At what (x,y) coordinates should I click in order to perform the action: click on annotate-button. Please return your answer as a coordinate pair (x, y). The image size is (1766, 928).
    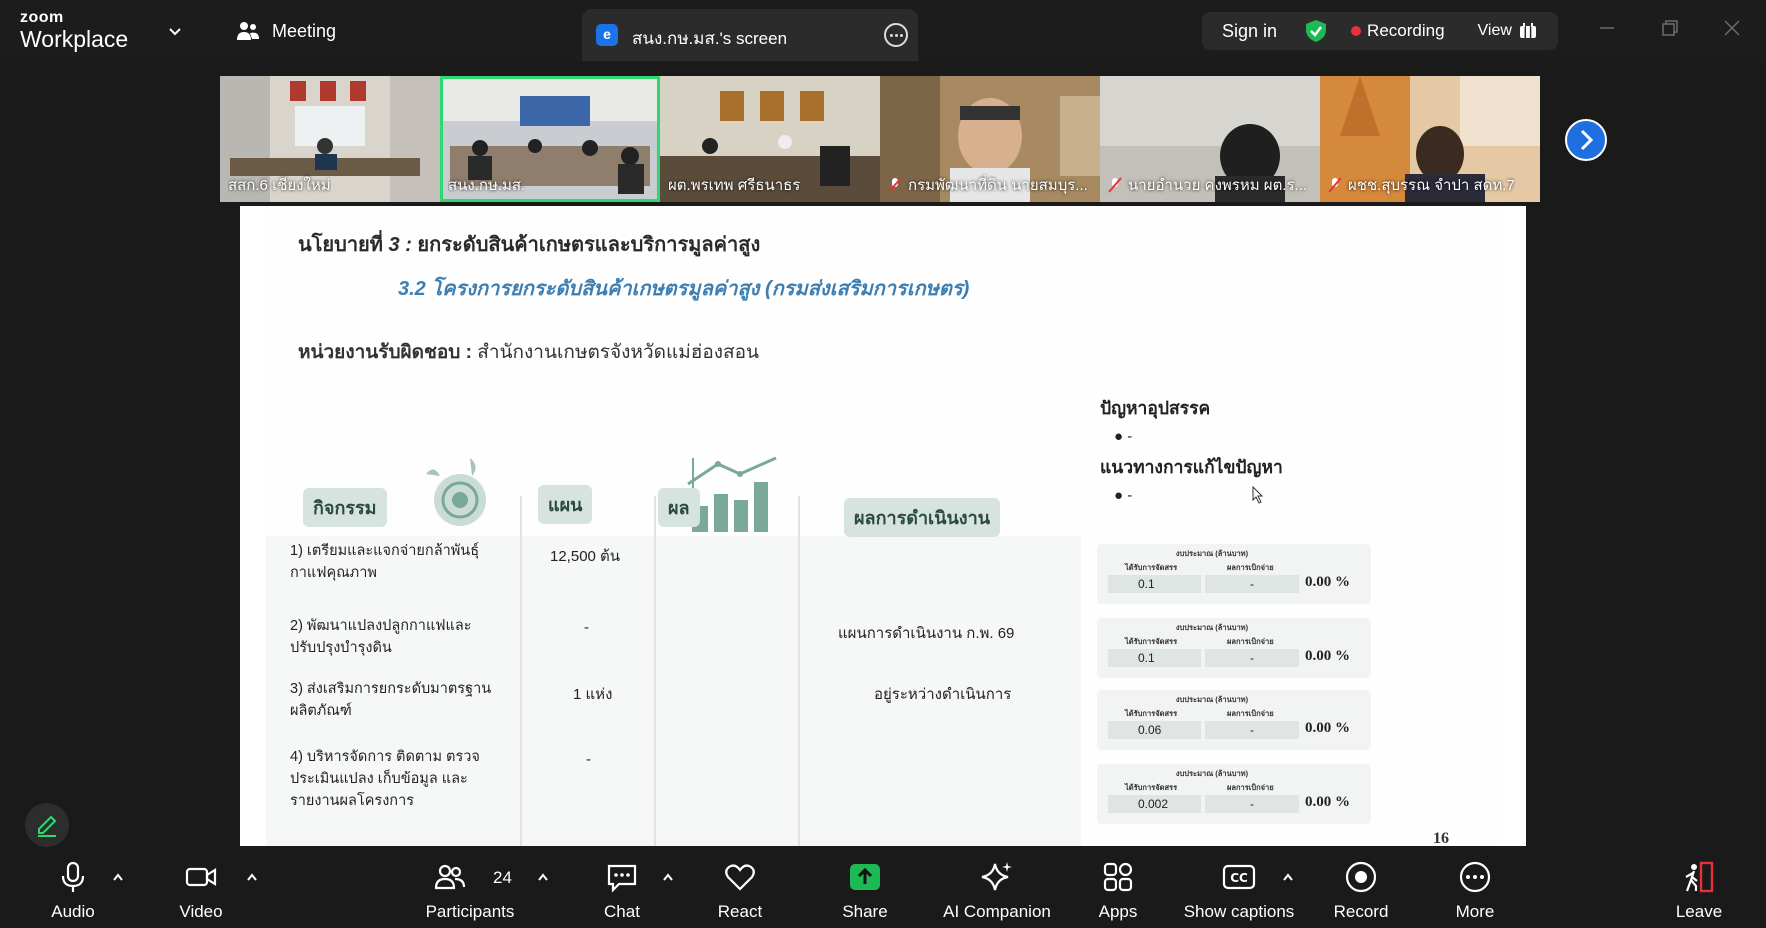
    Looking at the image, I should click on (47, 825).